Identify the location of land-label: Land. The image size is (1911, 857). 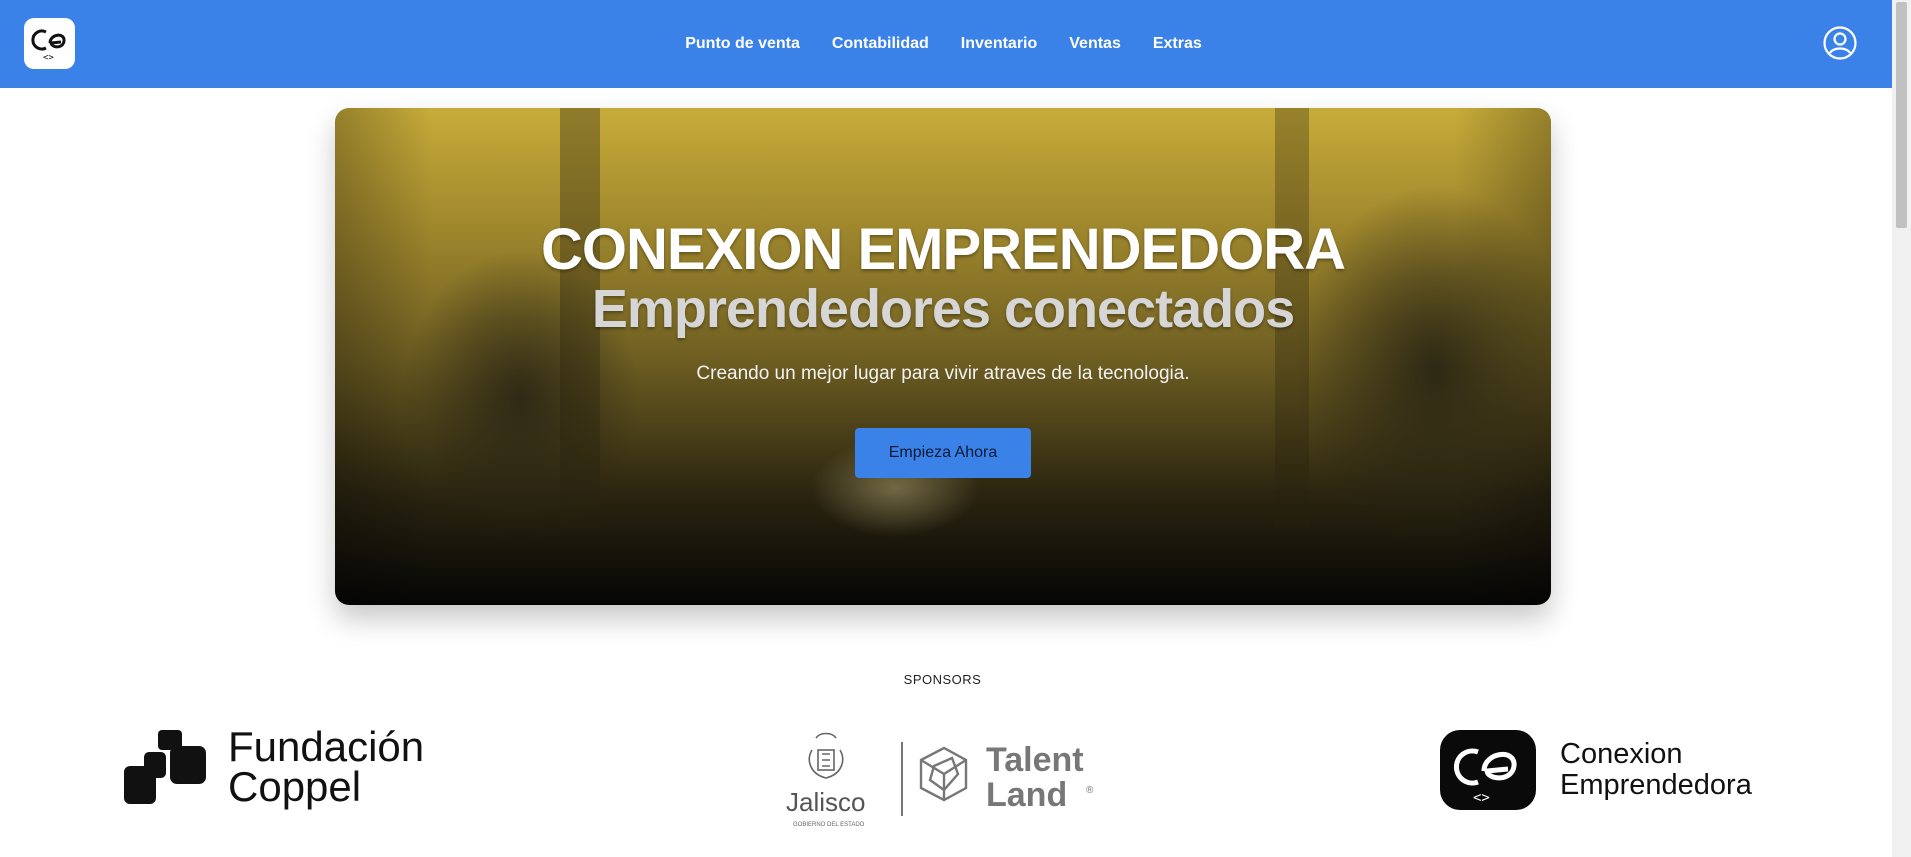
(1026, 795).